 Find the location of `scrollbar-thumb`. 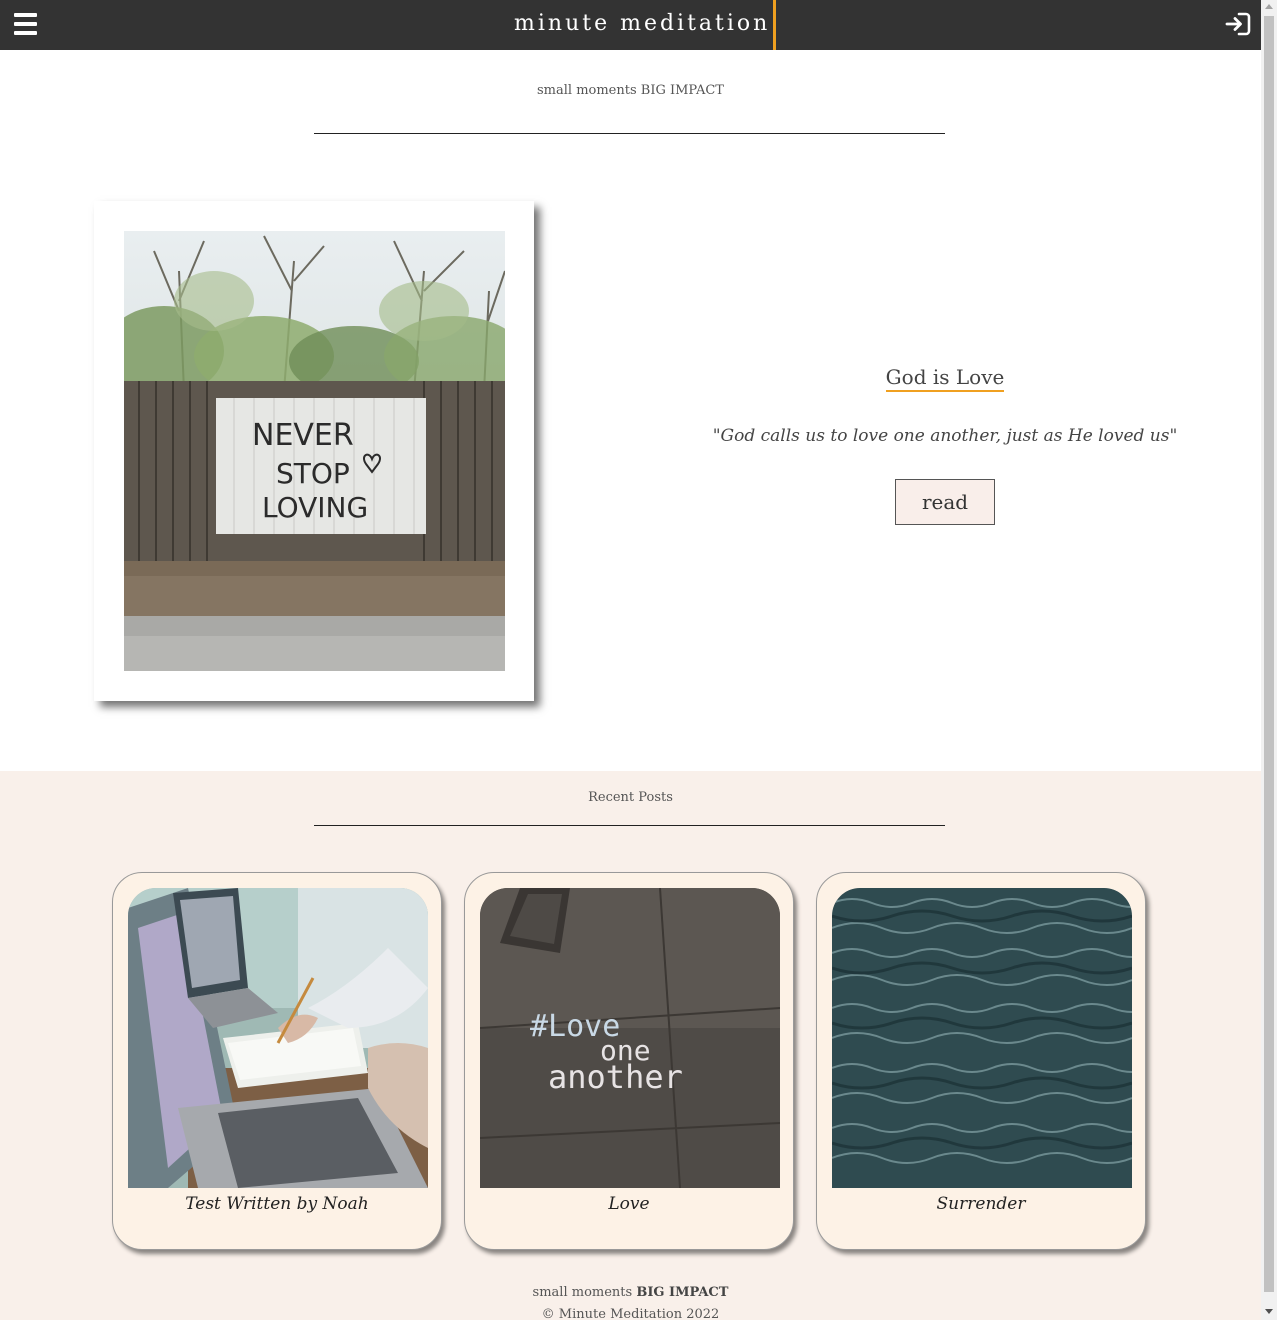

scrollbar-thumb is located at coordinates (1269, 654).